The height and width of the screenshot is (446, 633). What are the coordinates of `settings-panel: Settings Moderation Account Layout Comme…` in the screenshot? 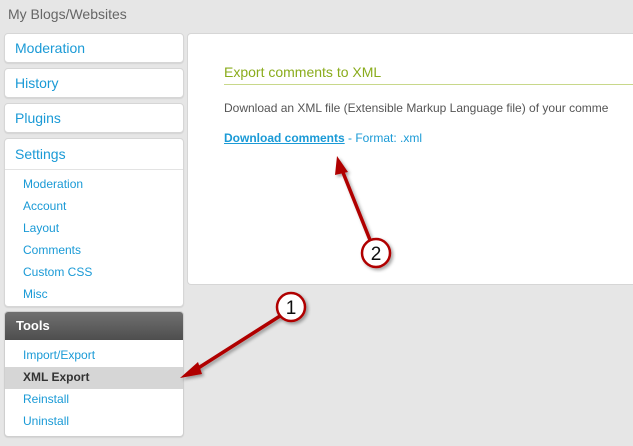 It's located at (94, 222).